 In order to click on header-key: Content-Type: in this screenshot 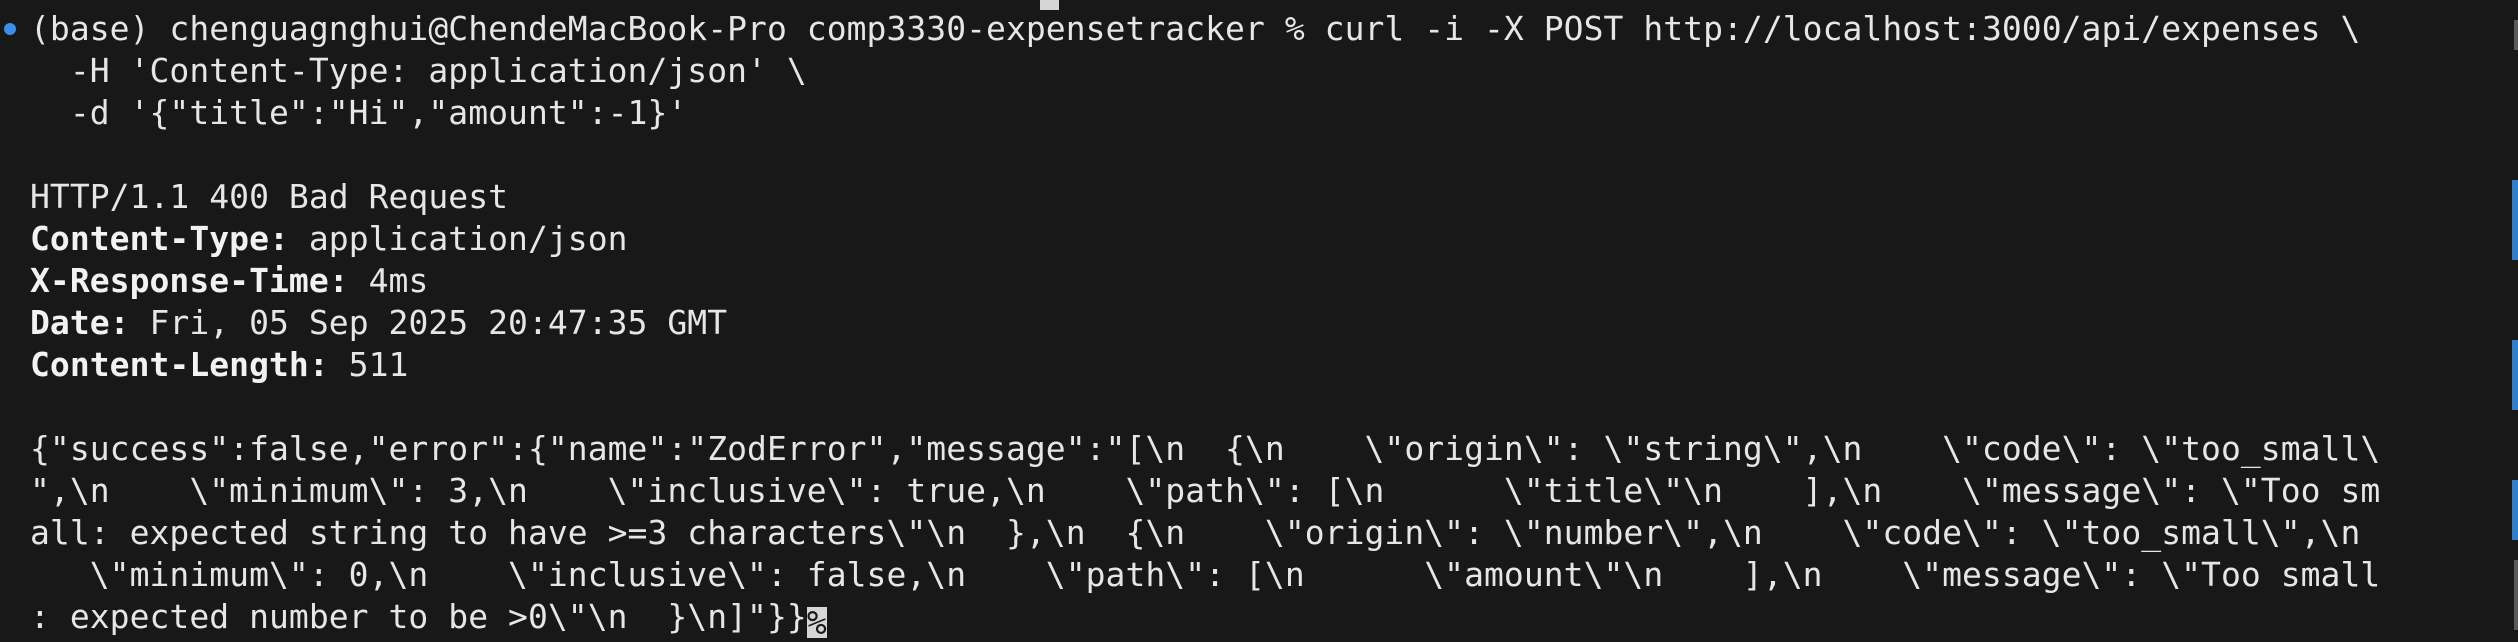, I will do `click(159, 238)`.